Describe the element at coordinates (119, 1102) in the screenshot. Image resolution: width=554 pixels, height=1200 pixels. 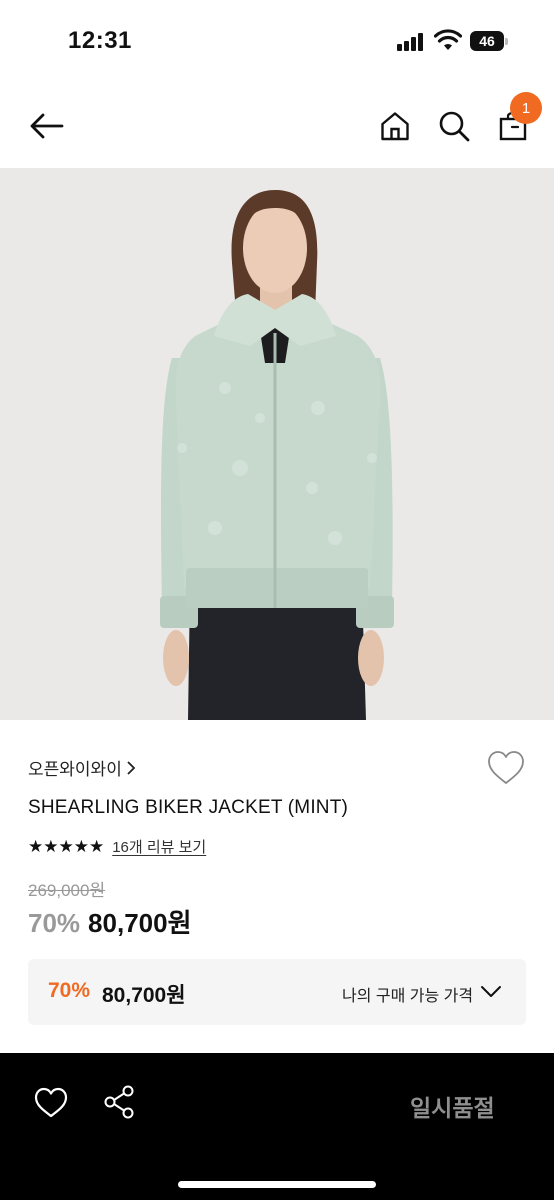
I see `share-icon` at that location.